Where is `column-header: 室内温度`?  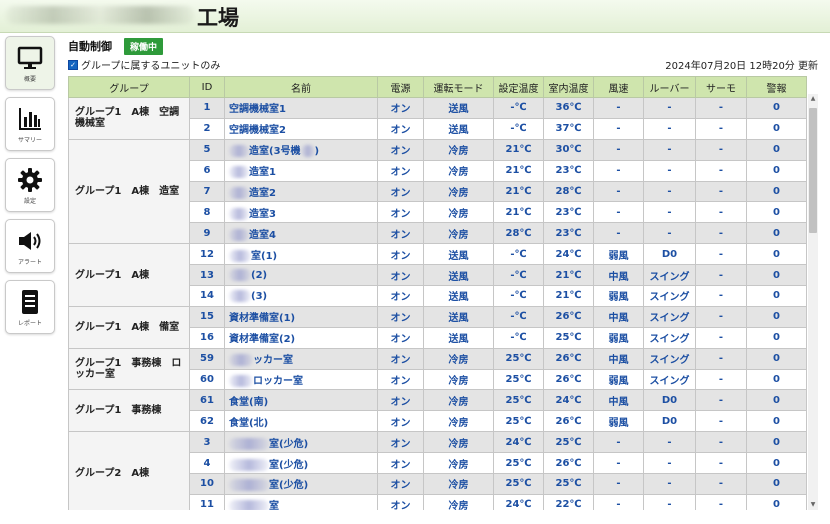 column-header: 室内温度 is located at coordinates (568, 87).